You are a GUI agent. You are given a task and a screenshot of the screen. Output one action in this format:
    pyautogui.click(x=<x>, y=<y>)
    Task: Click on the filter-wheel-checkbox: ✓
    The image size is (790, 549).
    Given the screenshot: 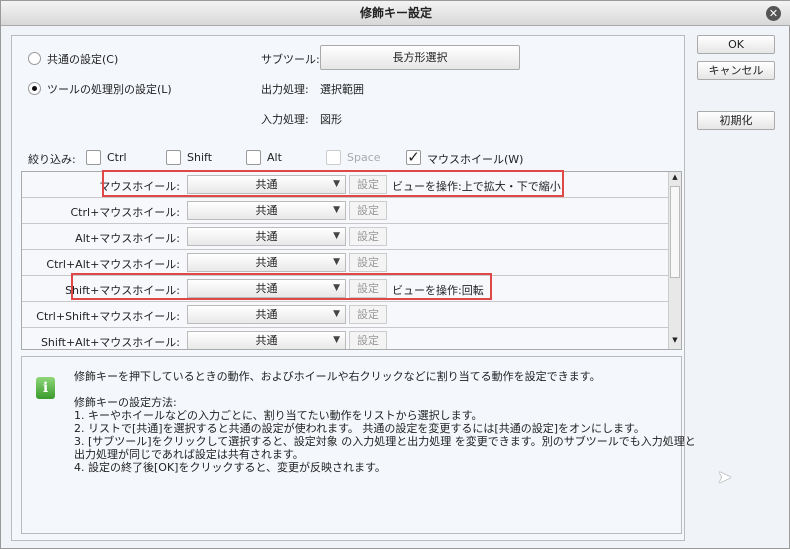 What is the action you would take?
    pyautogui.click(x=413, y=157)
    